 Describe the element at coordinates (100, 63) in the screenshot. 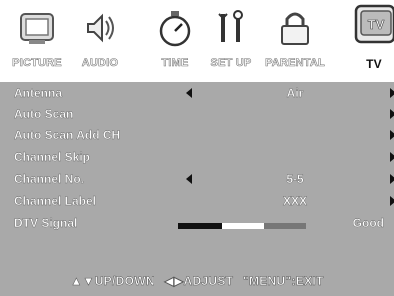

I see `tab-label: AUDIO` at that location.